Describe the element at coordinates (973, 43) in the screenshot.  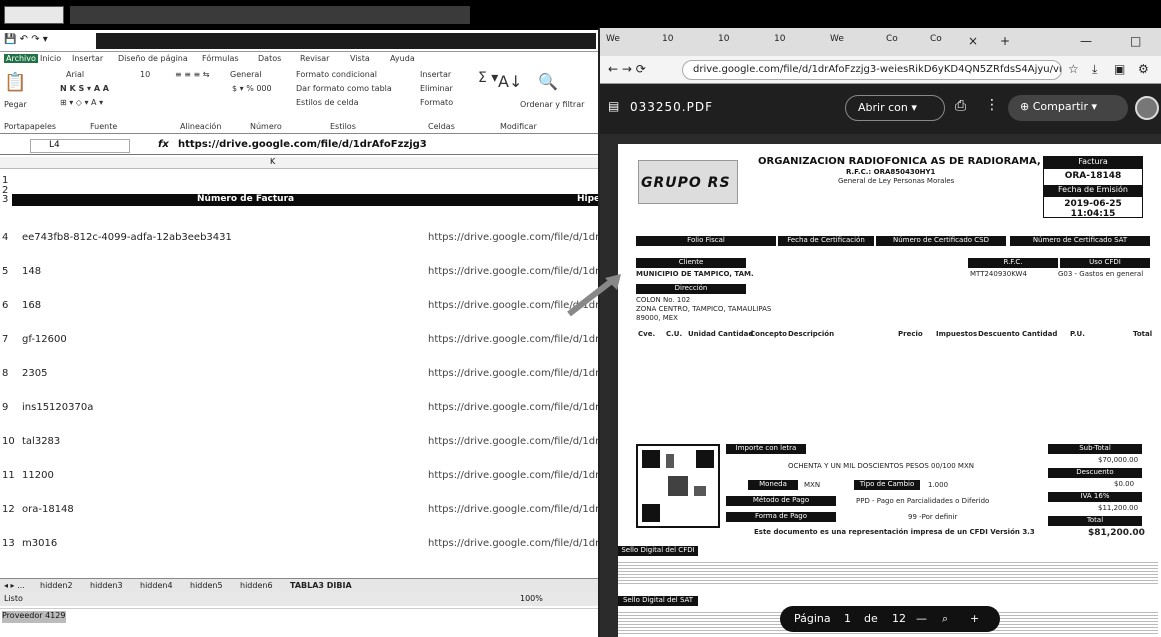
I see `close-tab-icon: ×` at that location.